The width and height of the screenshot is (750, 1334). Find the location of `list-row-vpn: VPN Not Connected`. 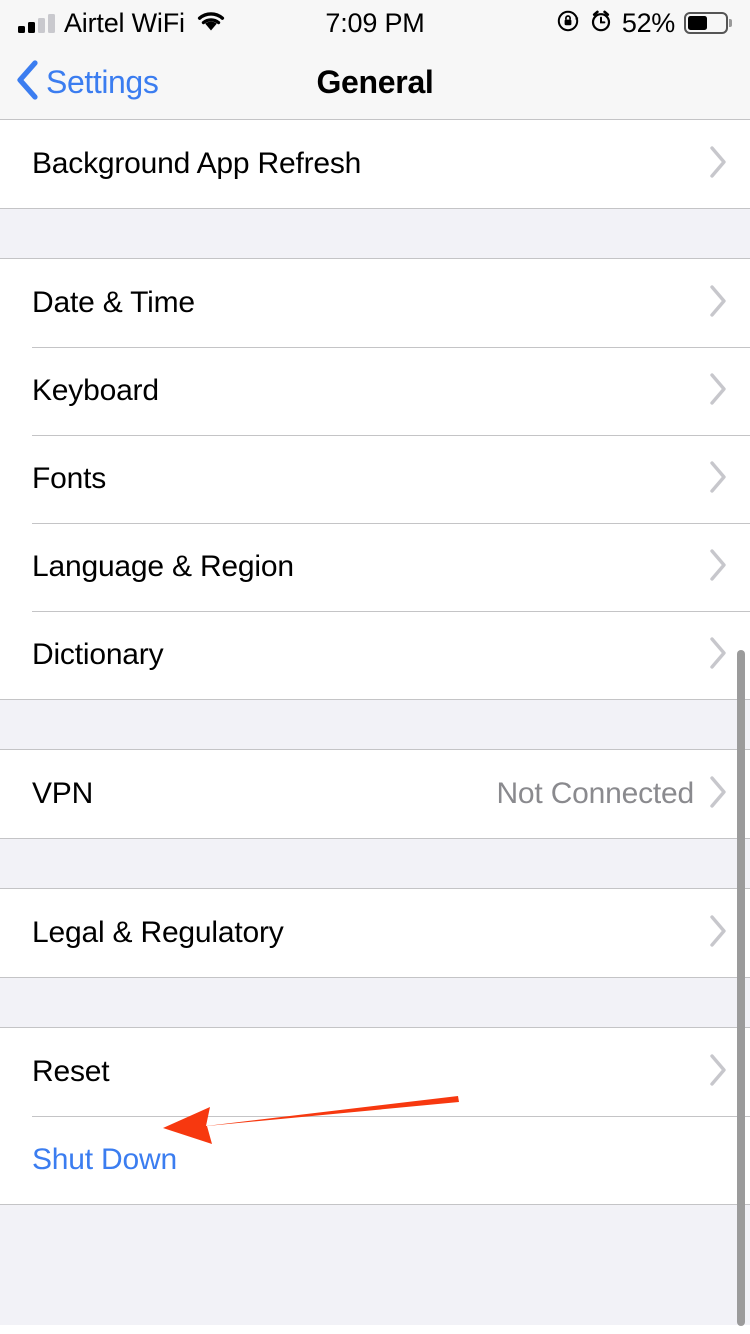

list-row-vpn: VPN Not Connected is located at coordinates (375, 794).